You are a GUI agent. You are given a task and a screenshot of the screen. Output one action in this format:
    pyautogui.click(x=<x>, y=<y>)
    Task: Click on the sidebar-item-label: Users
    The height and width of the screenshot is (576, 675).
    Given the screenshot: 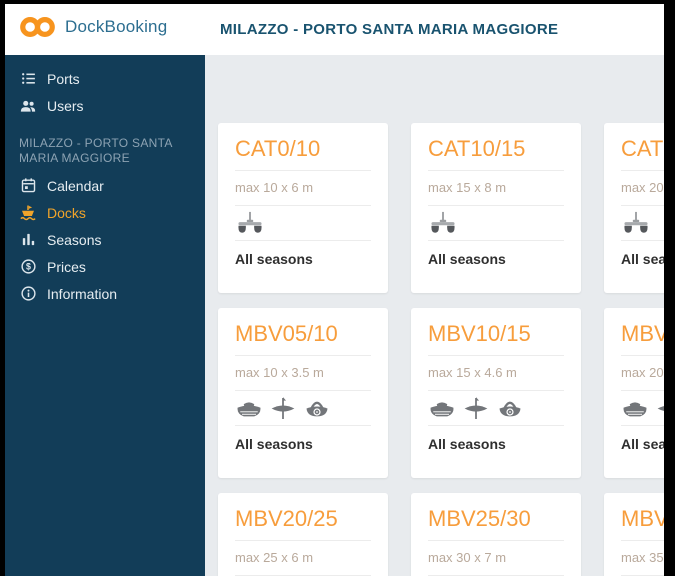 What is the action you would take?
    pyautogui.click(x=65, y=105)
    